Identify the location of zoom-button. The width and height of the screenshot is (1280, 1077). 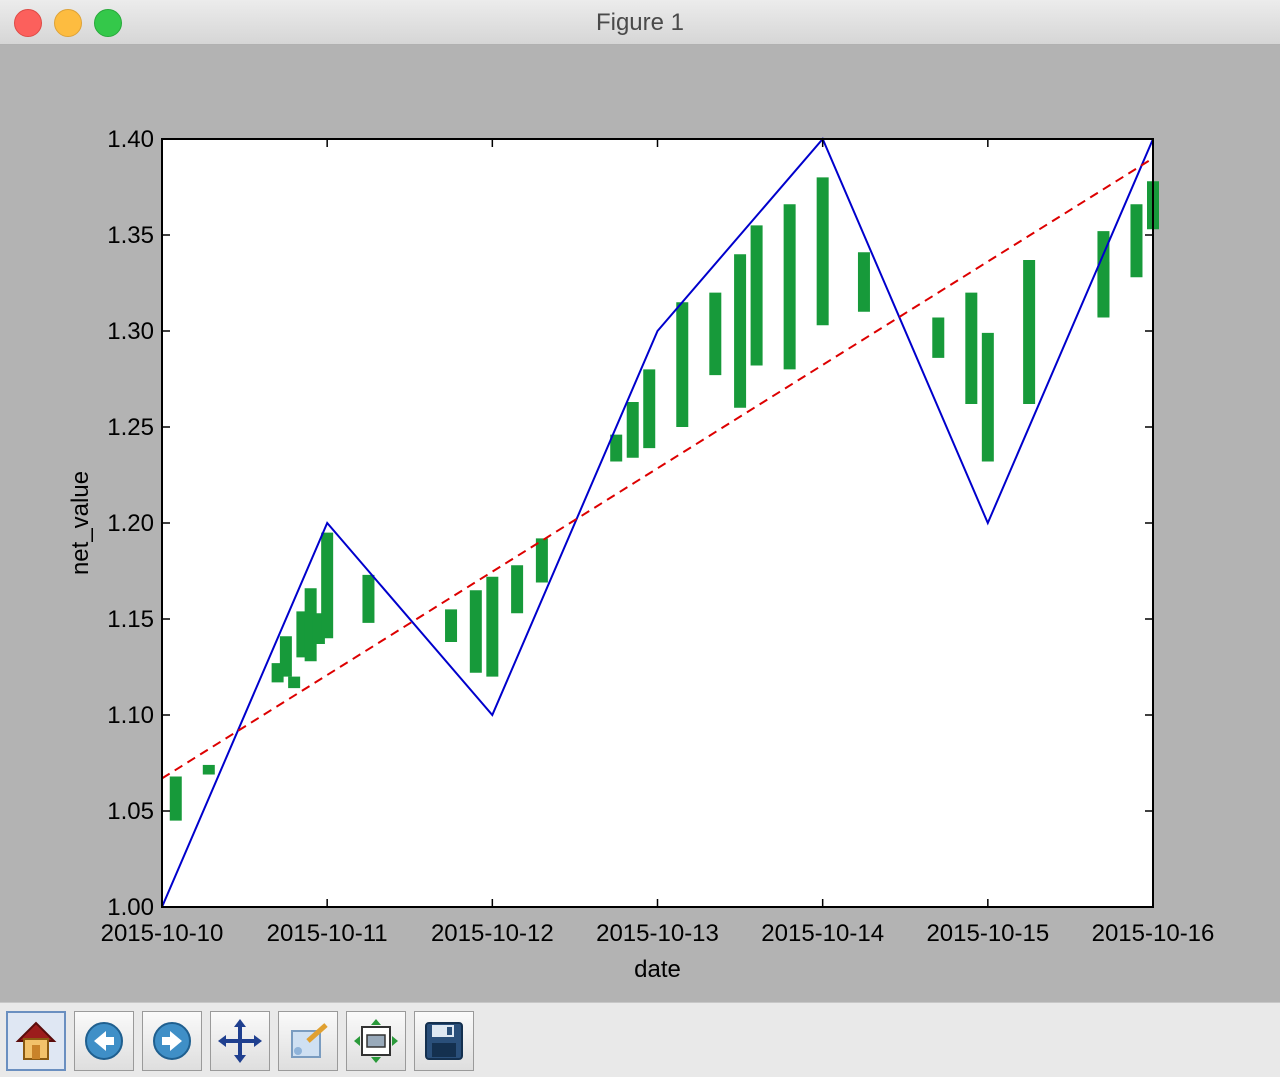
(308, 1041).